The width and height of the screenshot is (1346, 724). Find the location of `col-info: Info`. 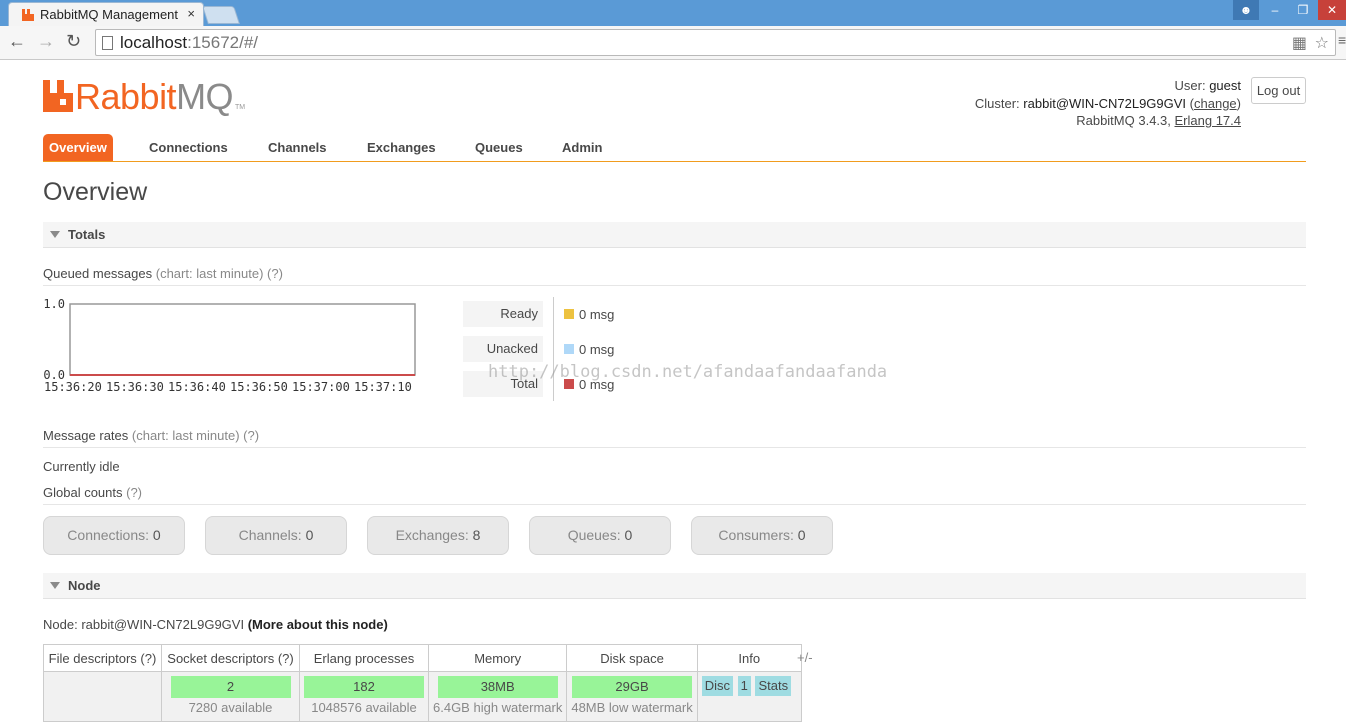

col-info: Info is located at coordinates (749, 658).